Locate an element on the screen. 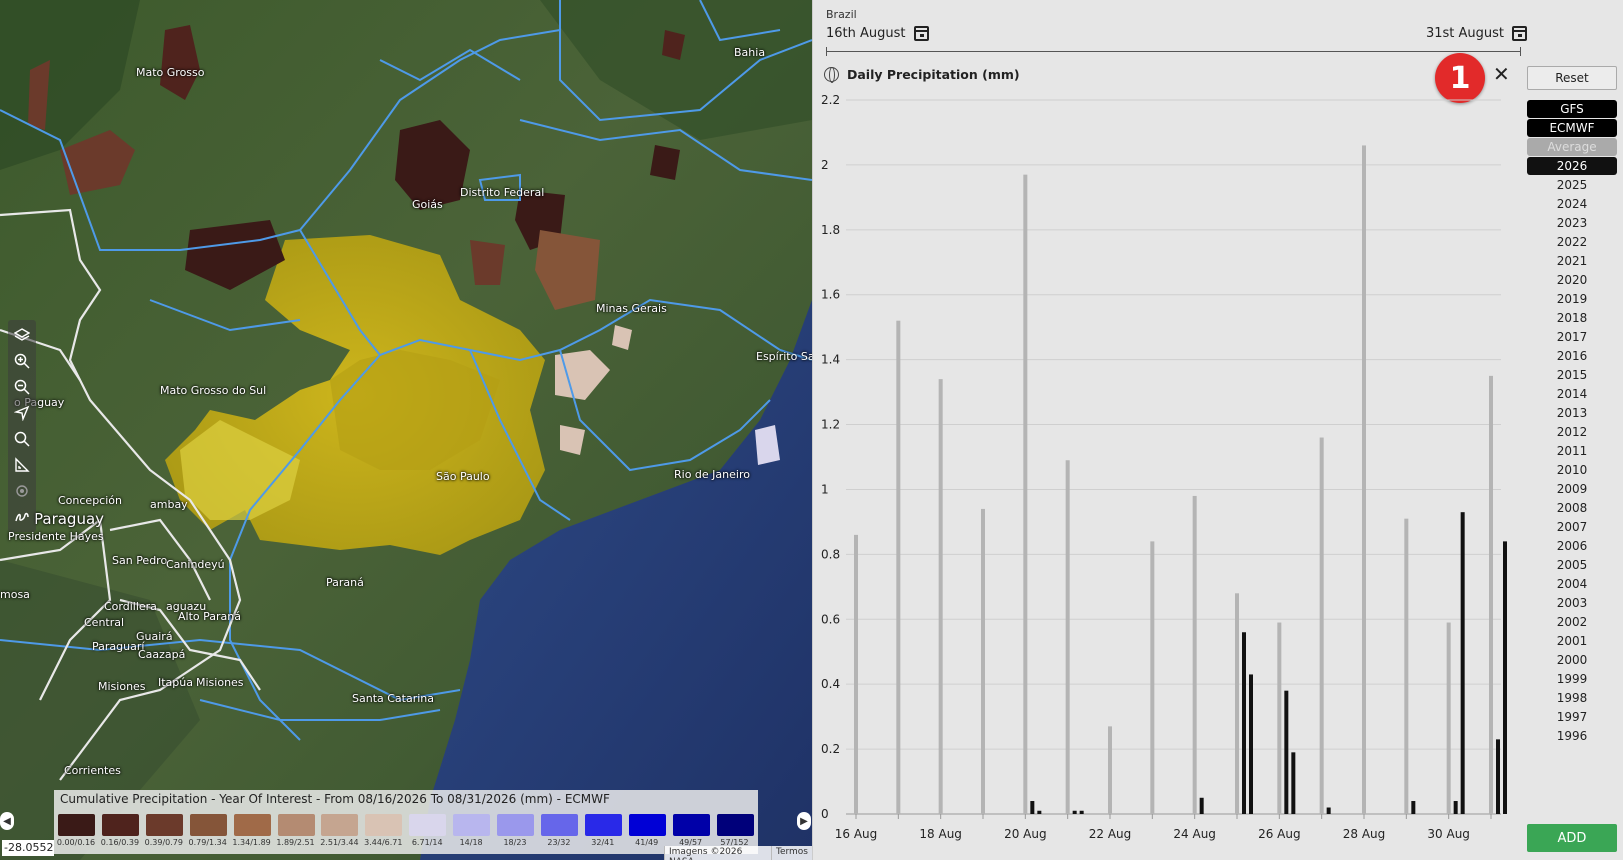 The height and width of the screenshot is (860, 1623). year-item-2000: 2000 is located at coordinates (1572, 659).